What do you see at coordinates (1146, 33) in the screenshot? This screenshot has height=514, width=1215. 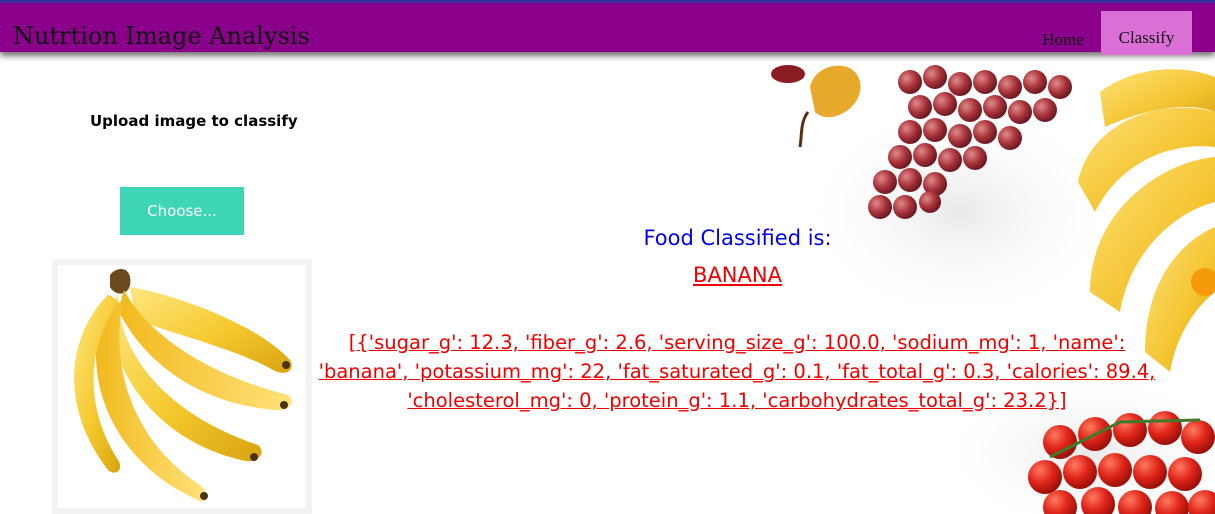 I see `nav-classify-link: Classify` at bounding box center [1146, 33].